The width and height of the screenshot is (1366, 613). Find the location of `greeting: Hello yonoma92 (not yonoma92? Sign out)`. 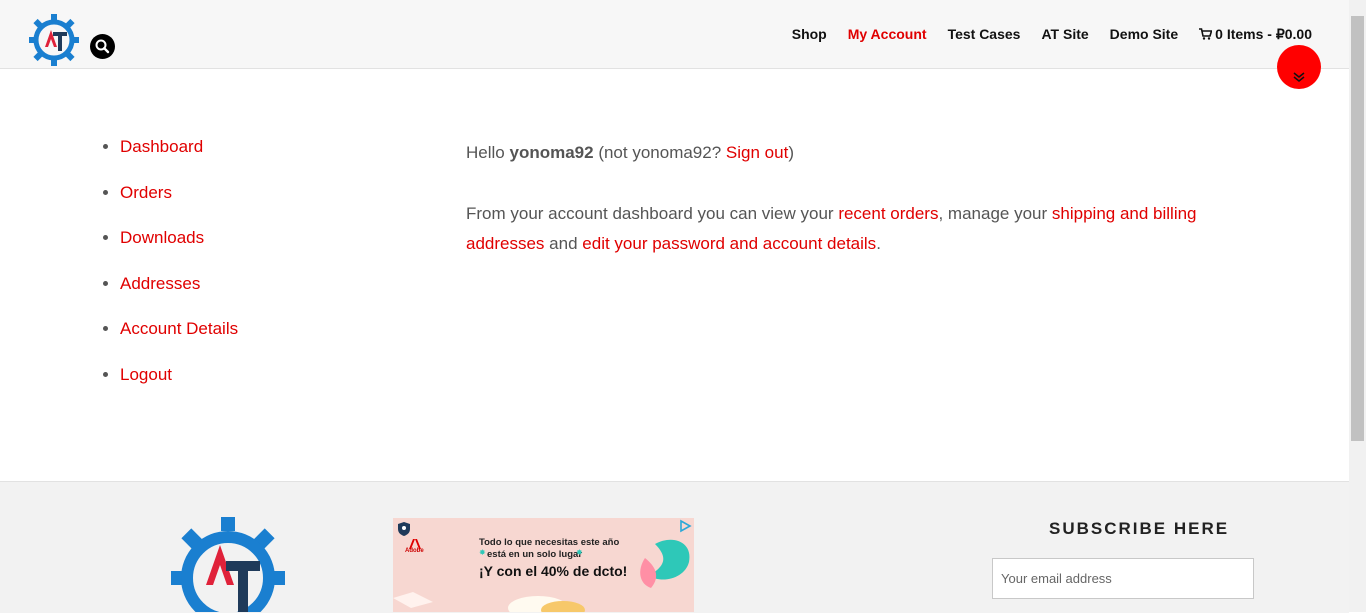

greeting: Hello yonoma92 (not yonoma92? Sign out) is located at coordinates (846, 153).